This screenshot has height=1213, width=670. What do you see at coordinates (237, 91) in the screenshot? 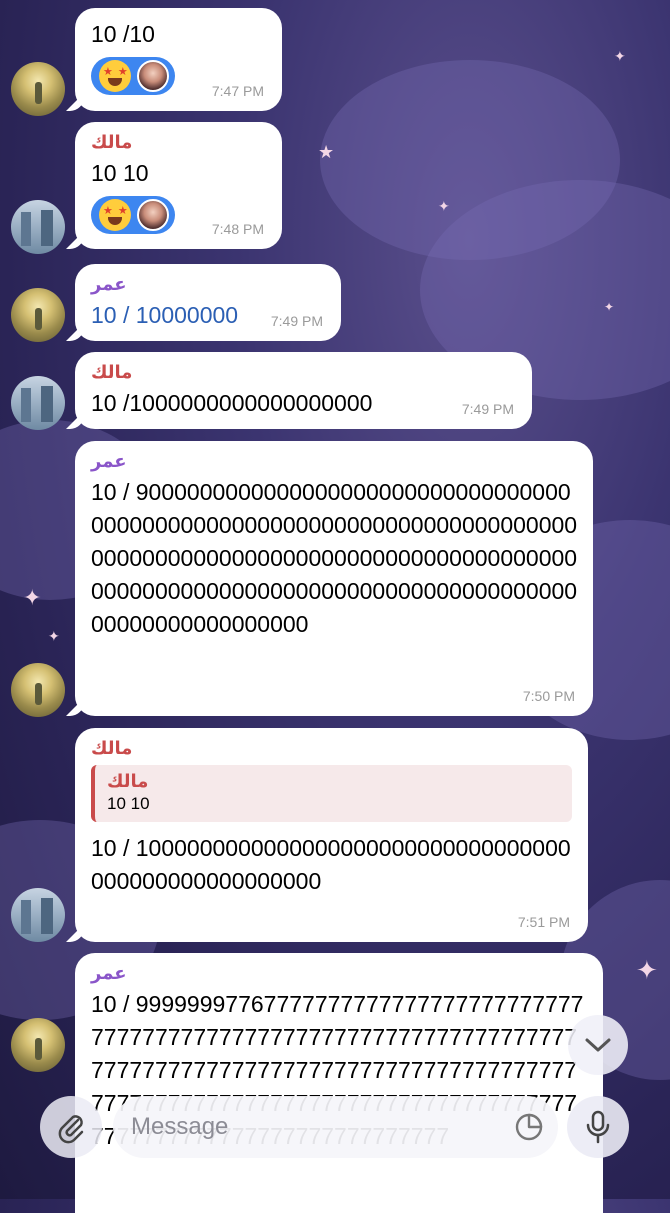
I see `message-time: 7:47 PM` at bounding box center [237, 91].